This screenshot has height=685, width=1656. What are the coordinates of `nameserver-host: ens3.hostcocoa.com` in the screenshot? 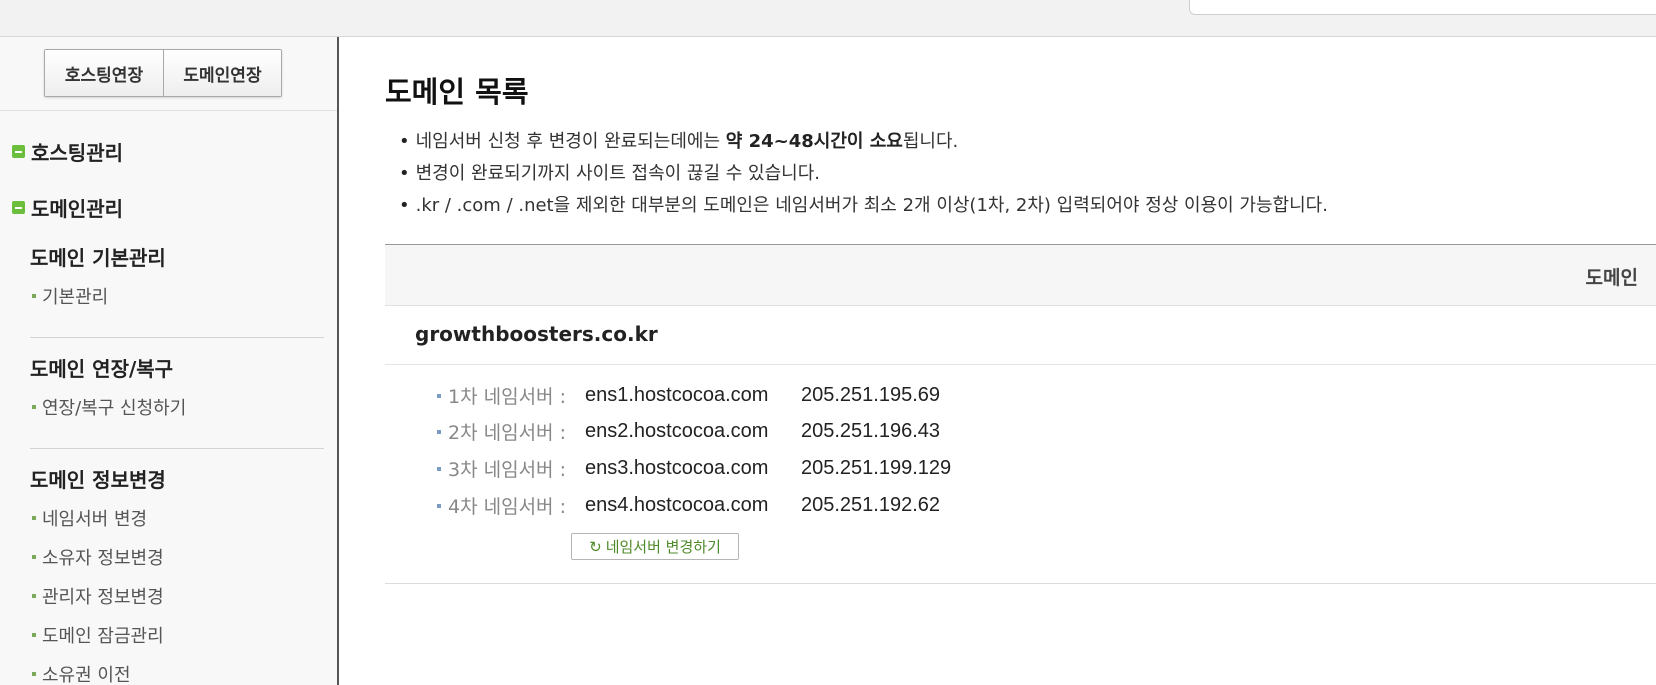 It's located at (677, 468).